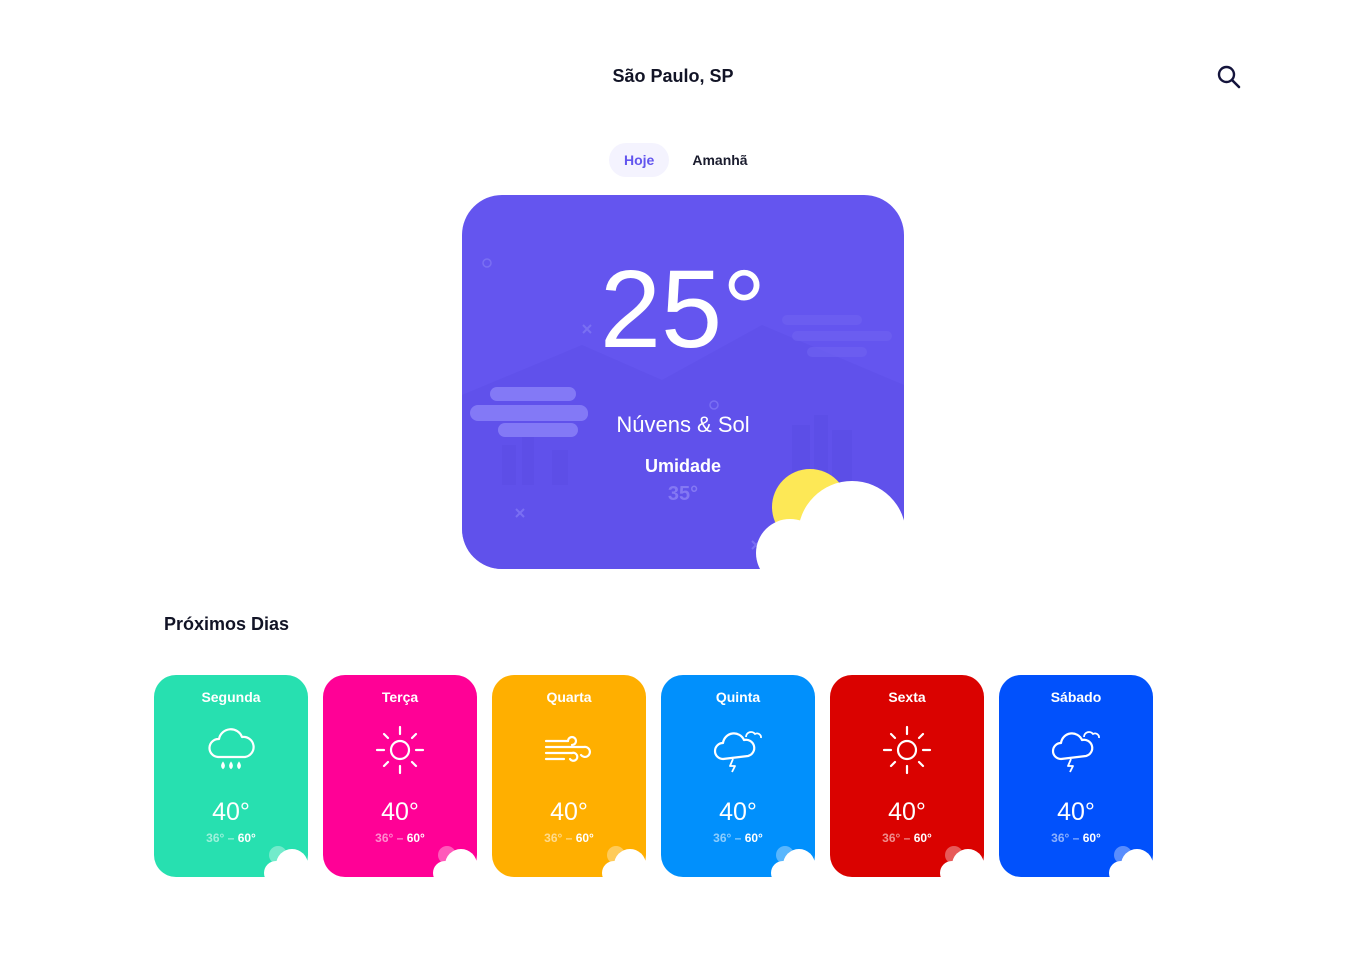  Describe the element at coordinates (227, 624) in the screenshot. I see `next-days-title: Próximos Dias` at that location.